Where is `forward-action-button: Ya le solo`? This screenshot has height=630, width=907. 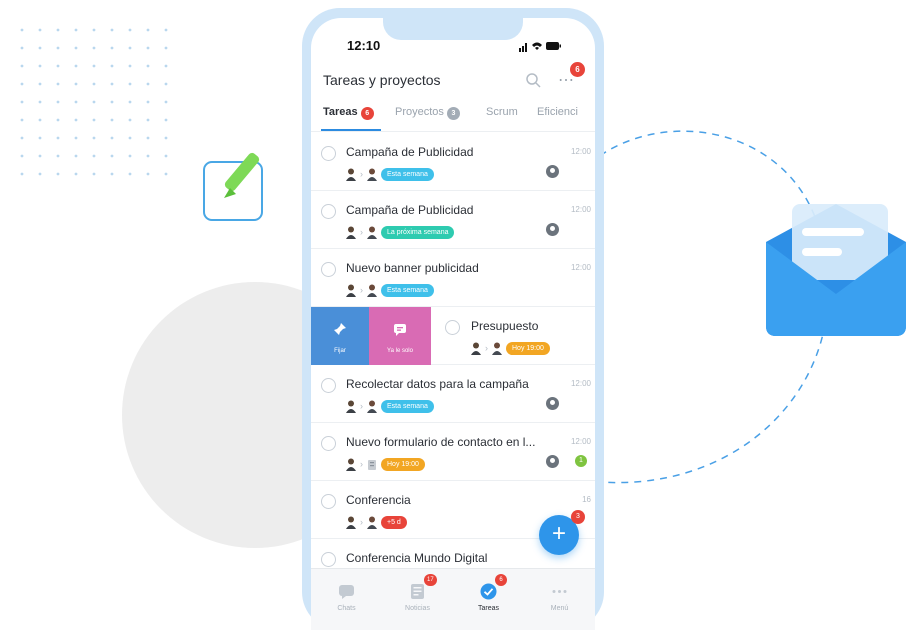
forward-action-button: Ya le solo is located at coordinates (400, 336).